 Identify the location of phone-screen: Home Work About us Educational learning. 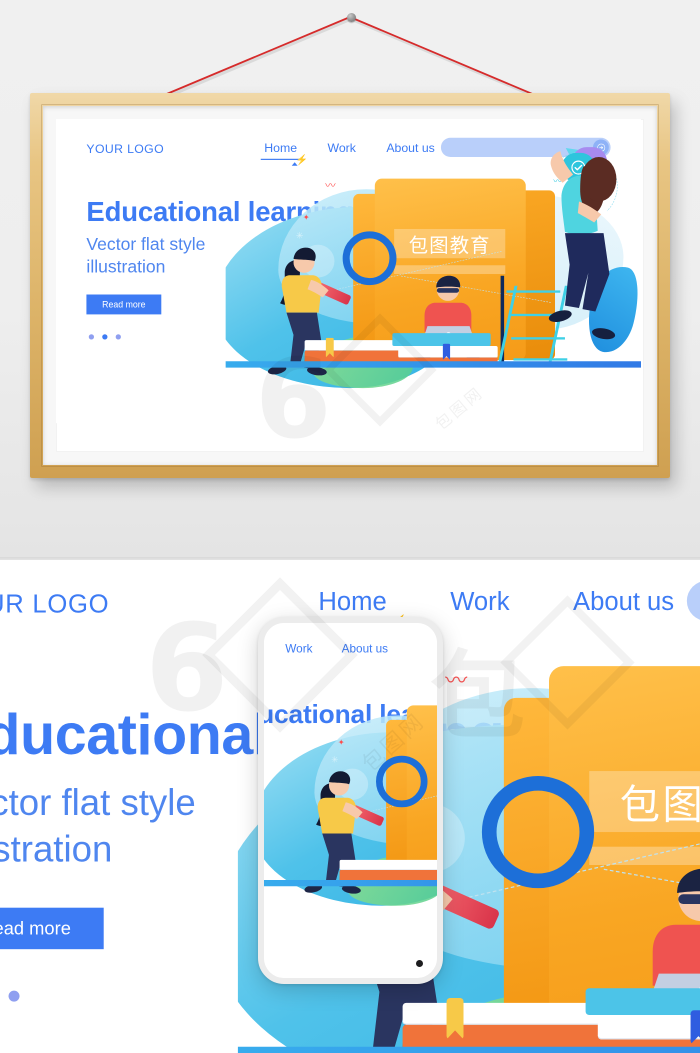
(350, 800).